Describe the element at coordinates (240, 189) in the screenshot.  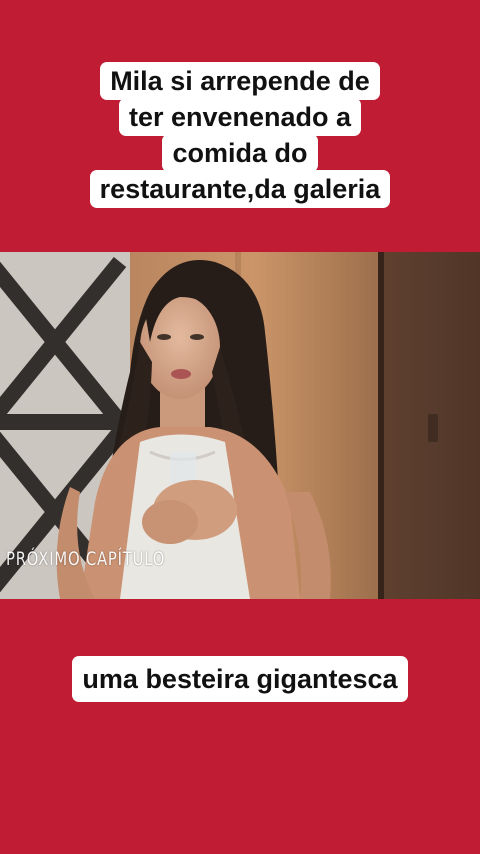
I see `top-caption-line: restaurante,da galeria` at that location.